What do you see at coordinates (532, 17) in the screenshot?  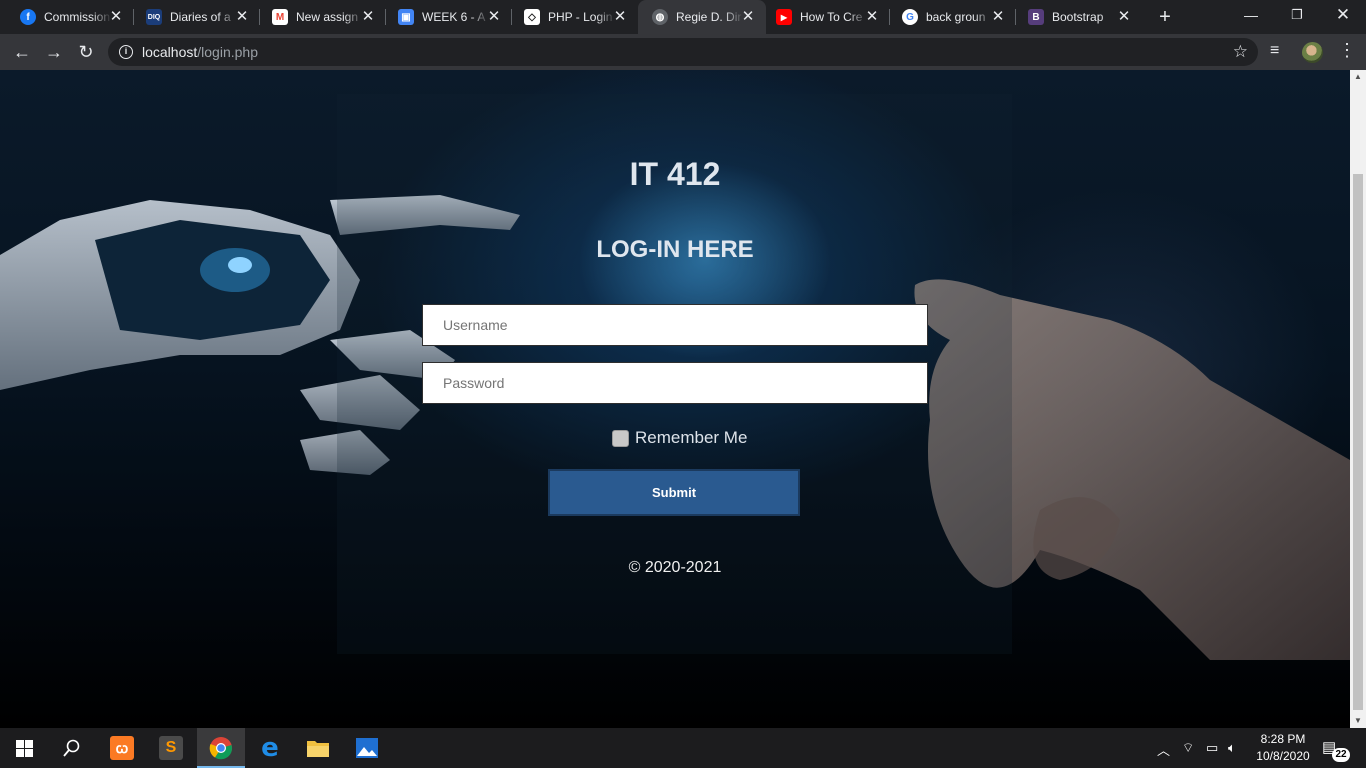 I see `codepen-icon: ◇` at bounding box center [532, 17].